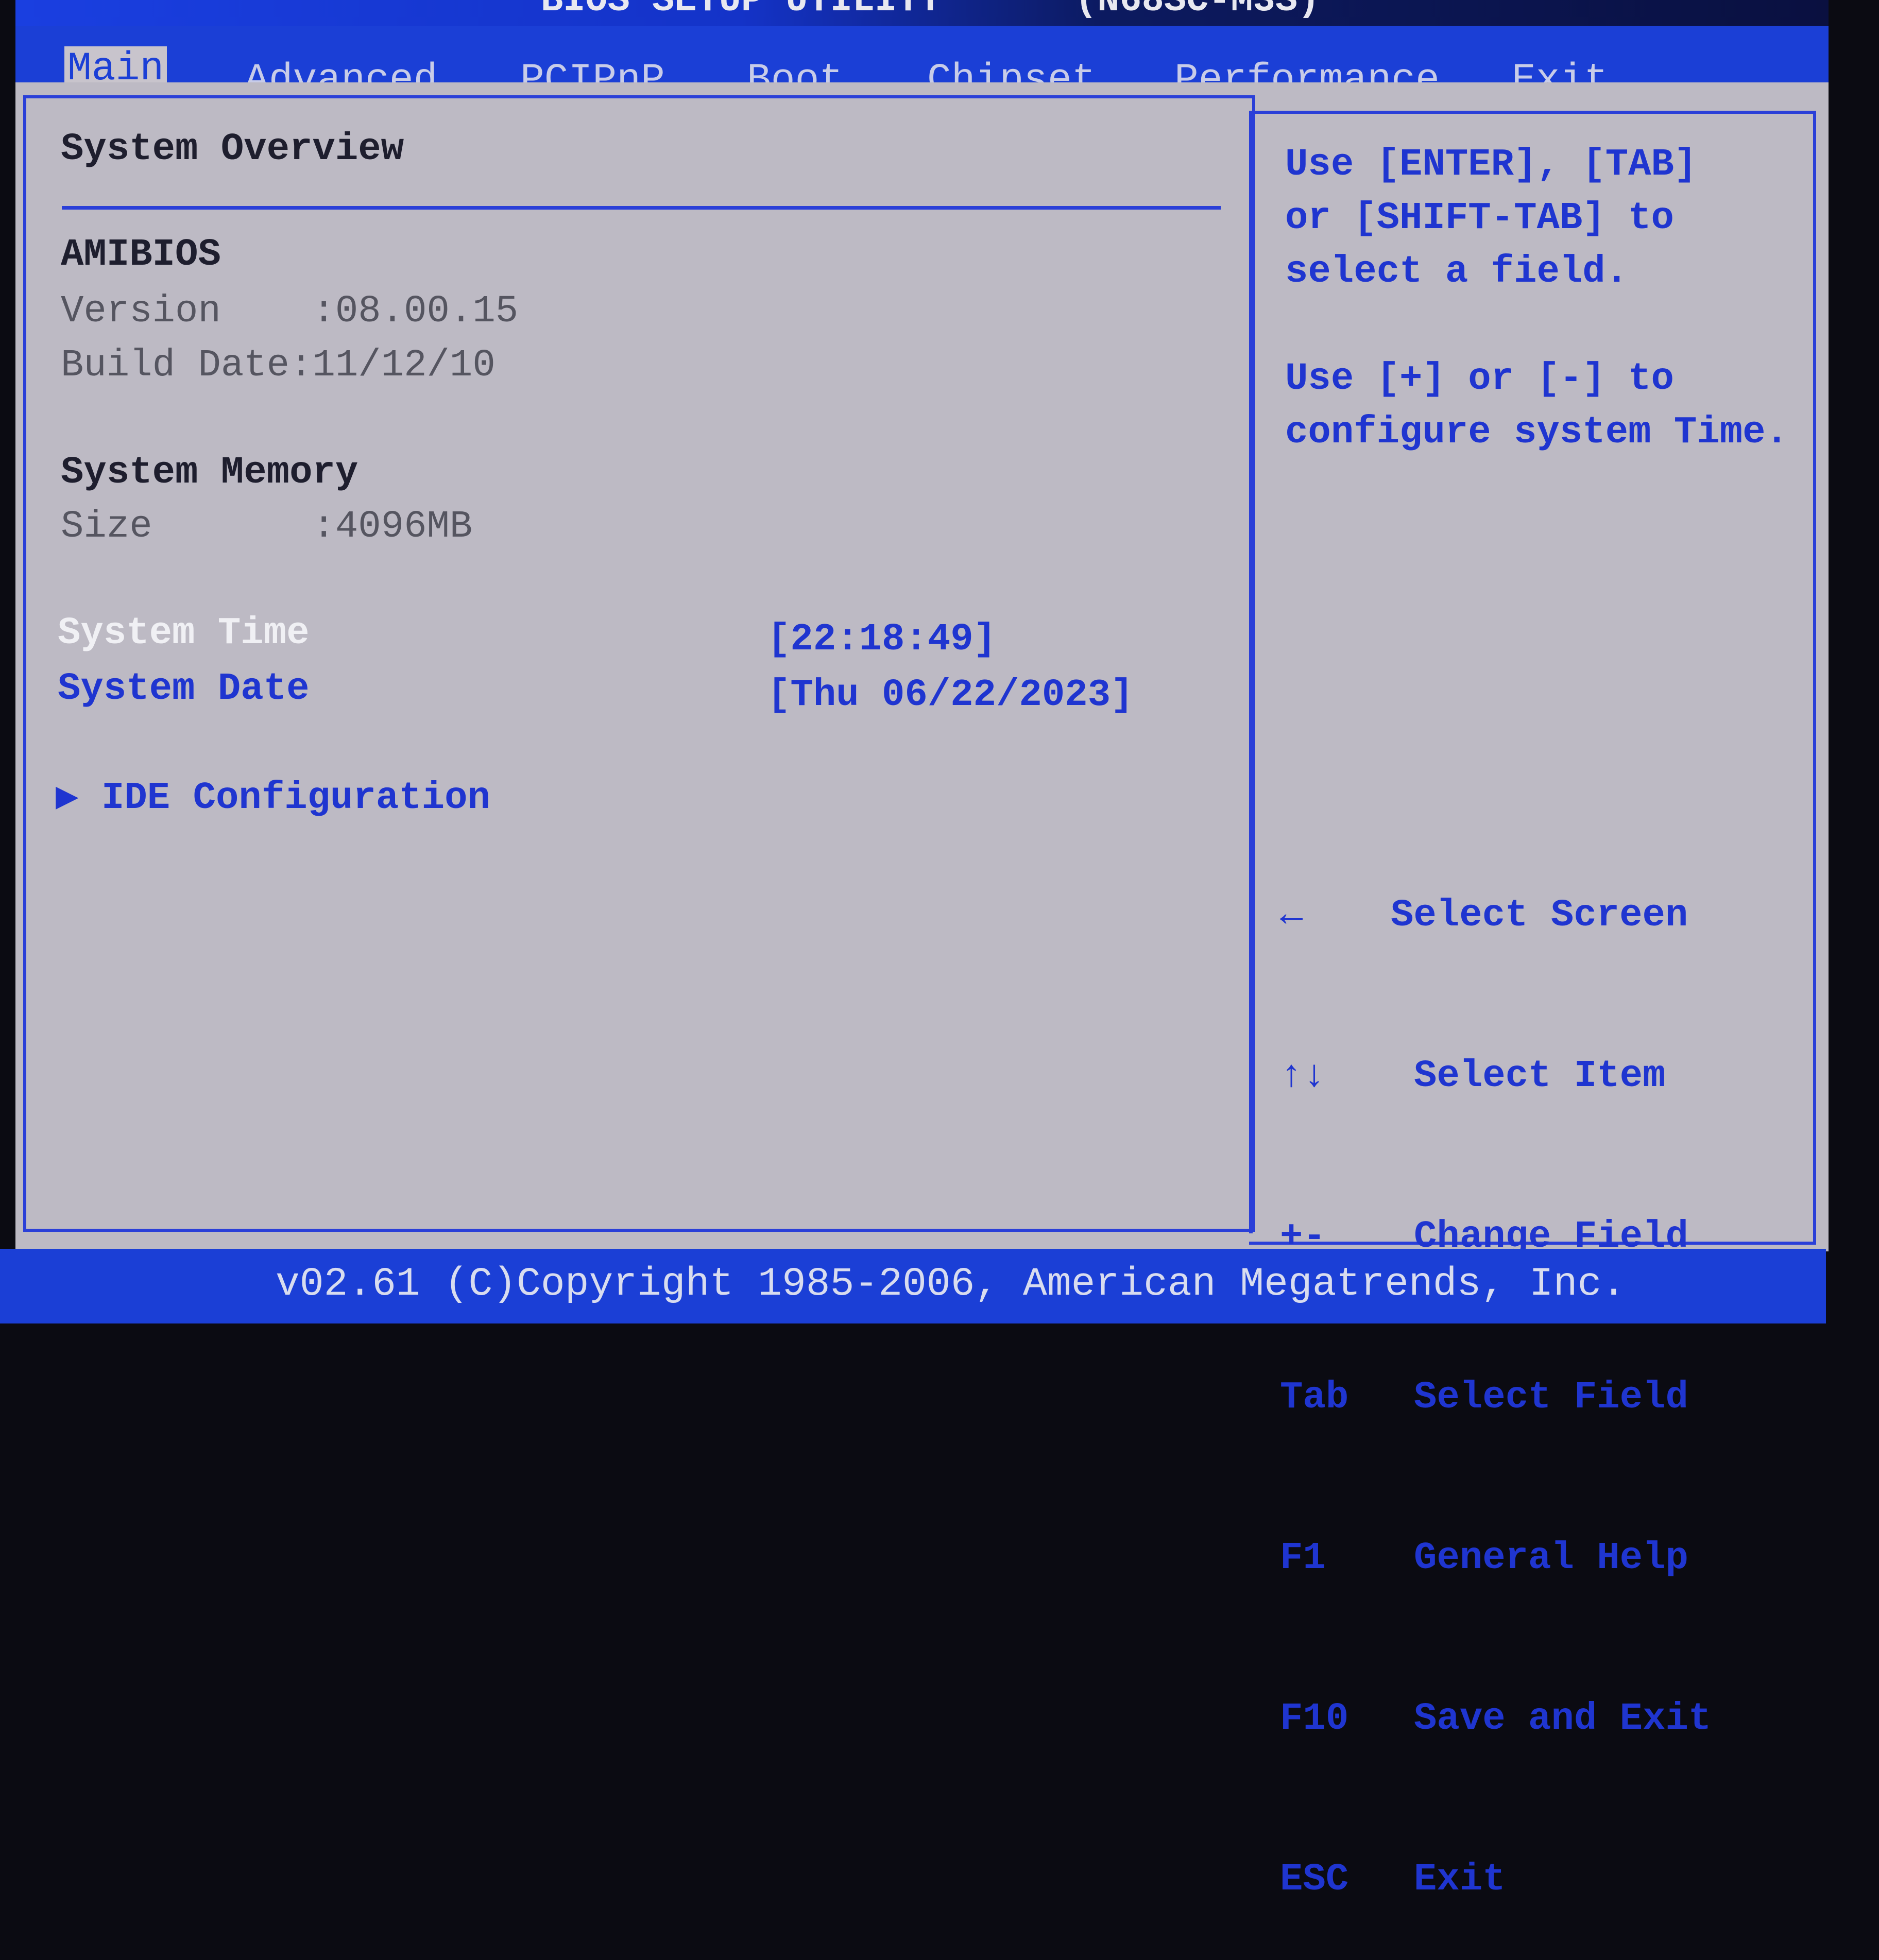  What do you see at coordinates (267, 526) in the screenshot?
I see `memory-size: Size :4096MB` at bounding box center [267, 526].